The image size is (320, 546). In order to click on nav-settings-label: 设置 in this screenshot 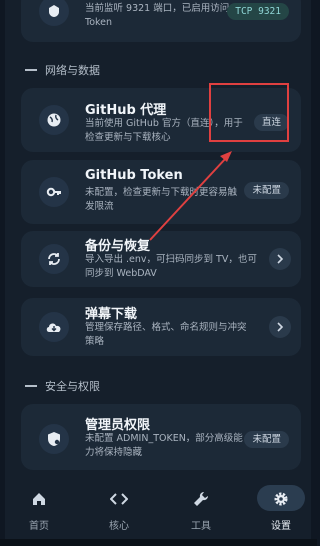, I will do `click(281, 526)`.